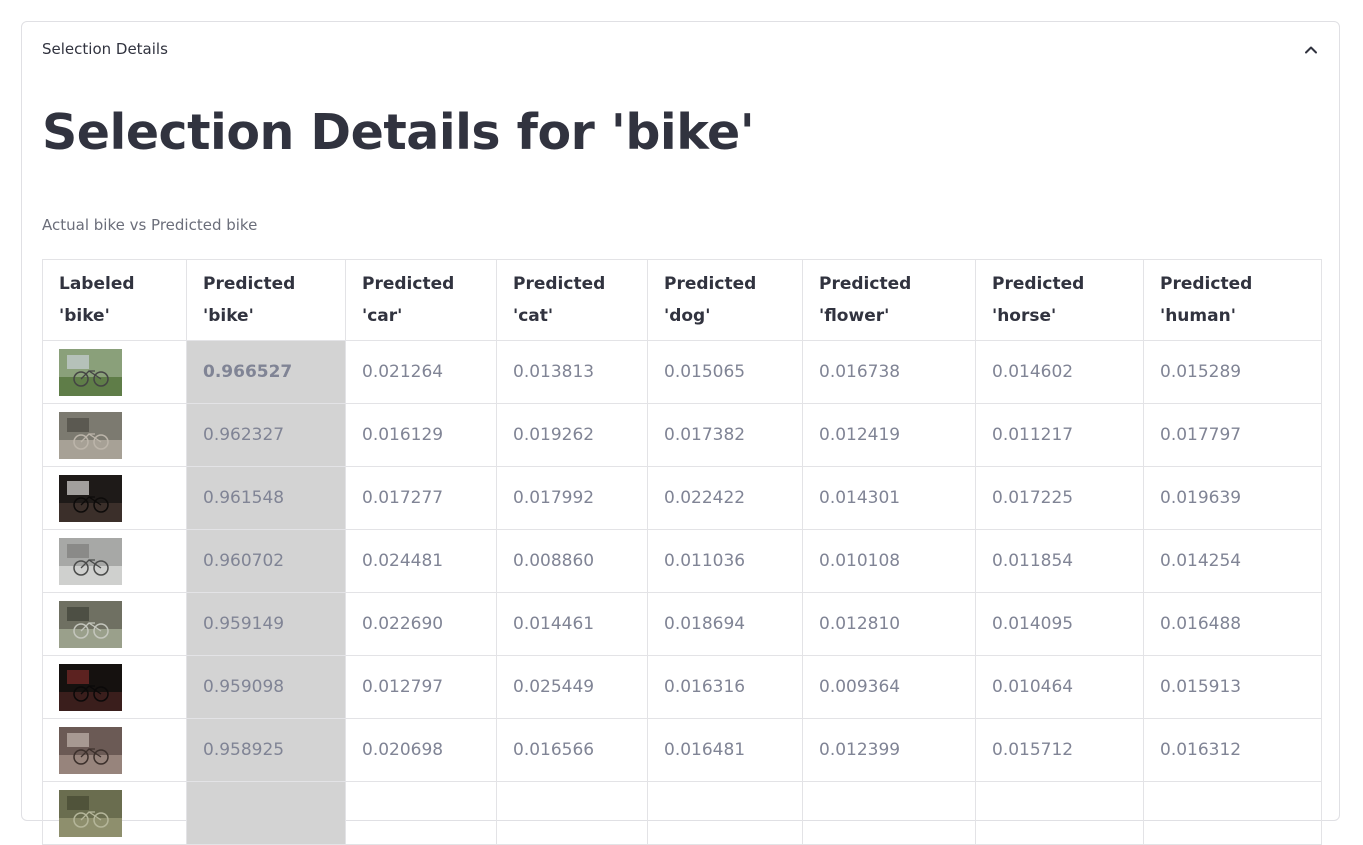 Image resolution: width=1363 pixels, height=845 pixels. I want to click on prediction-cell: 0.011854, so click(1059, 561).